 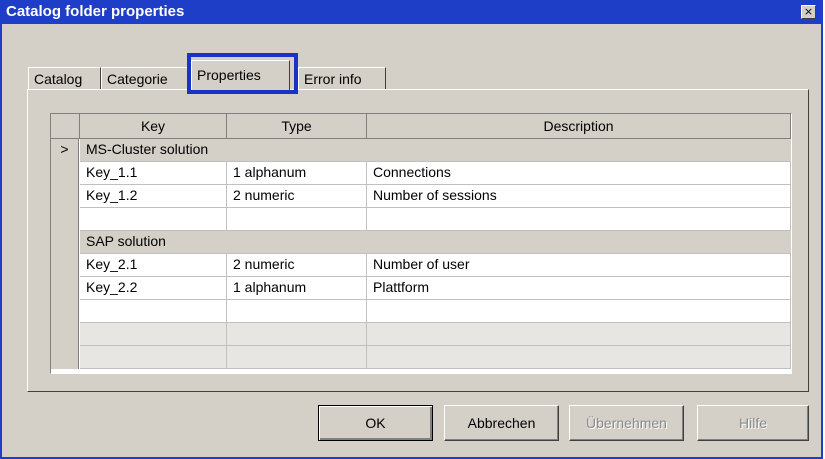 I want to click on table-row: Key_1.2 2 numeric Number of sessions, so click(x=421, y=196).